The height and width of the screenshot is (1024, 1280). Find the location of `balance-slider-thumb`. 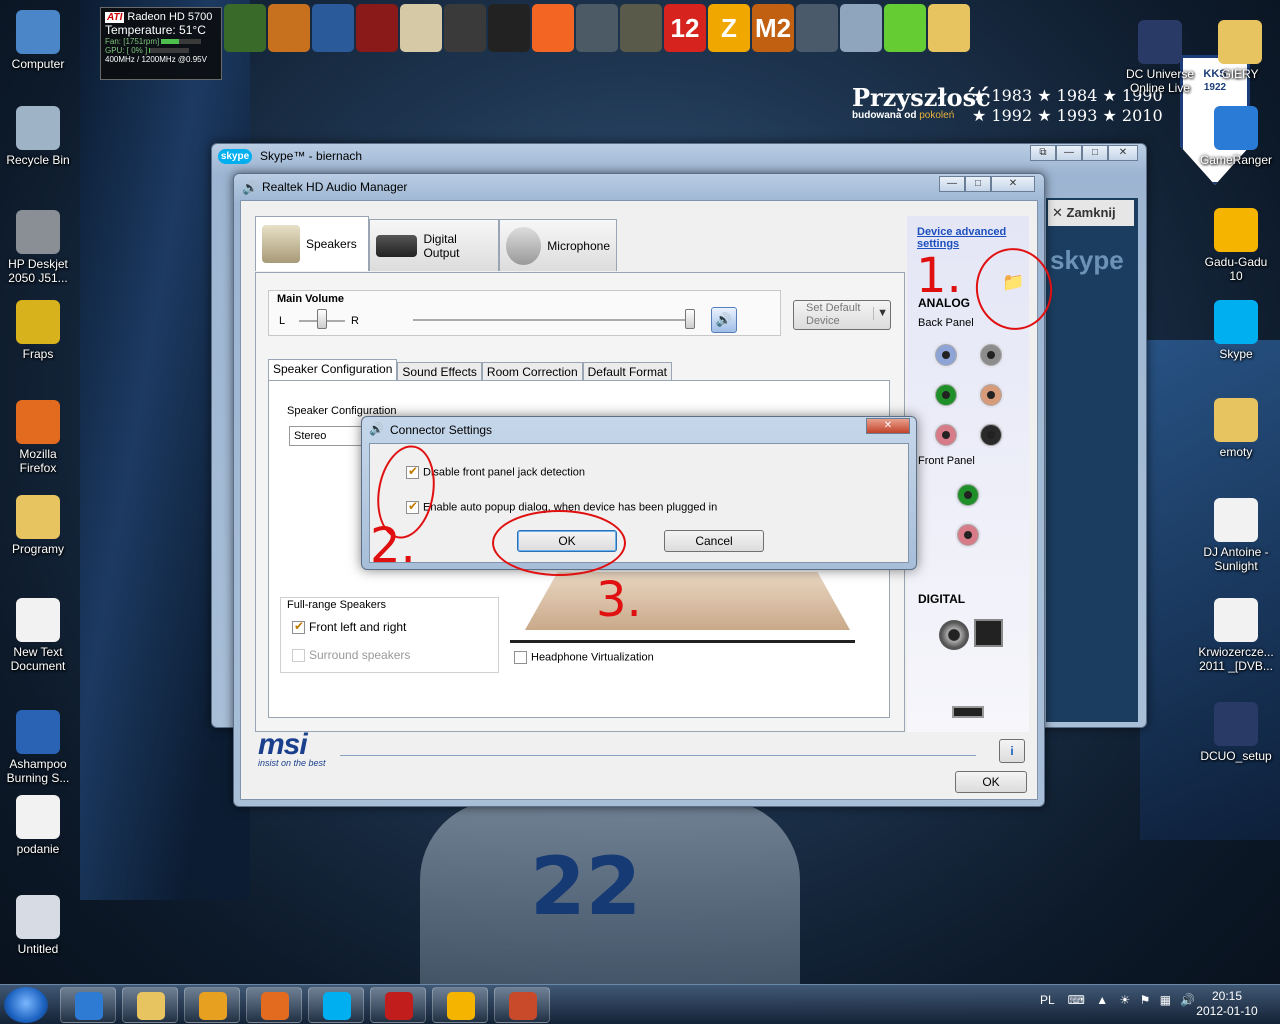

balance-slider-thumb is located at coordinates (322, 319).